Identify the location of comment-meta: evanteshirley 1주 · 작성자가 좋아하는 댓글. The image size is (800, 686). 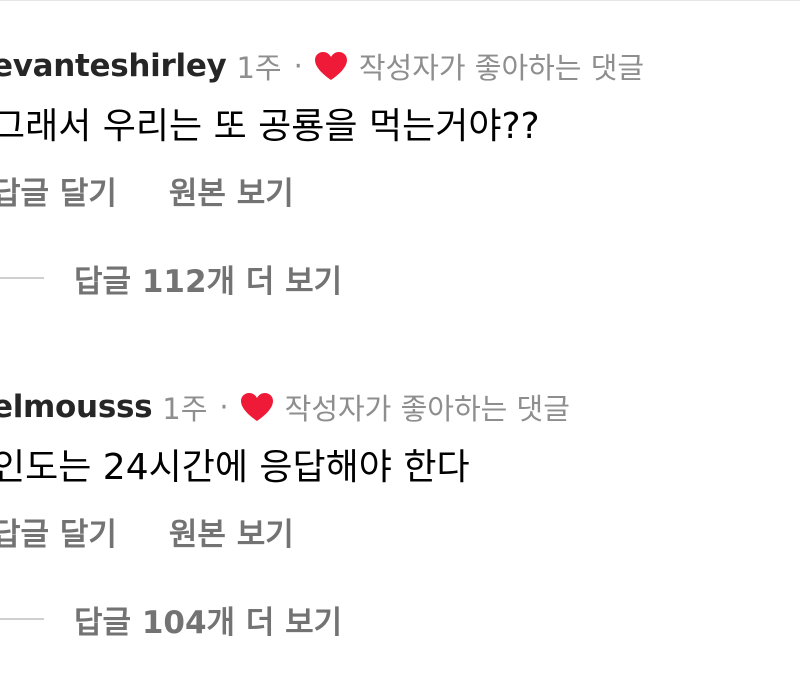
(400, 66).